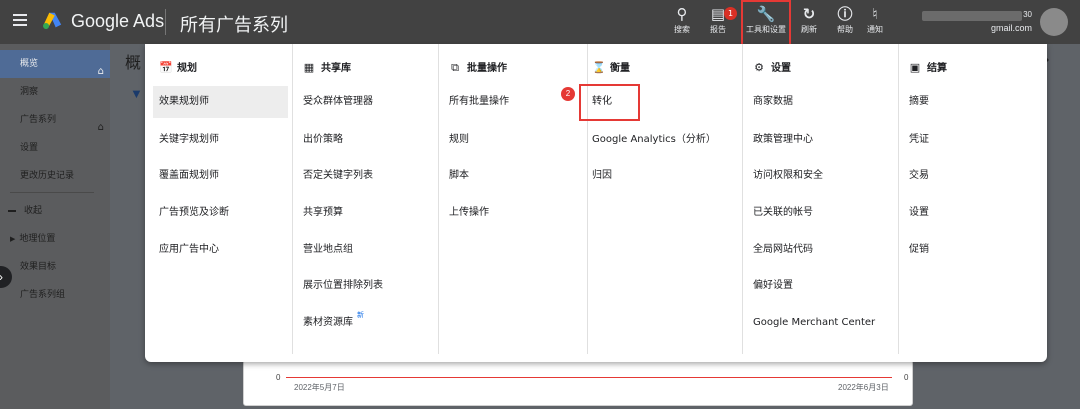 This screenshot has width=1080, height=409. What do you see at coordinates (33, 211) in the screenshot?
I see `nav-item-label: 收起` at bounding box center [33, 211].